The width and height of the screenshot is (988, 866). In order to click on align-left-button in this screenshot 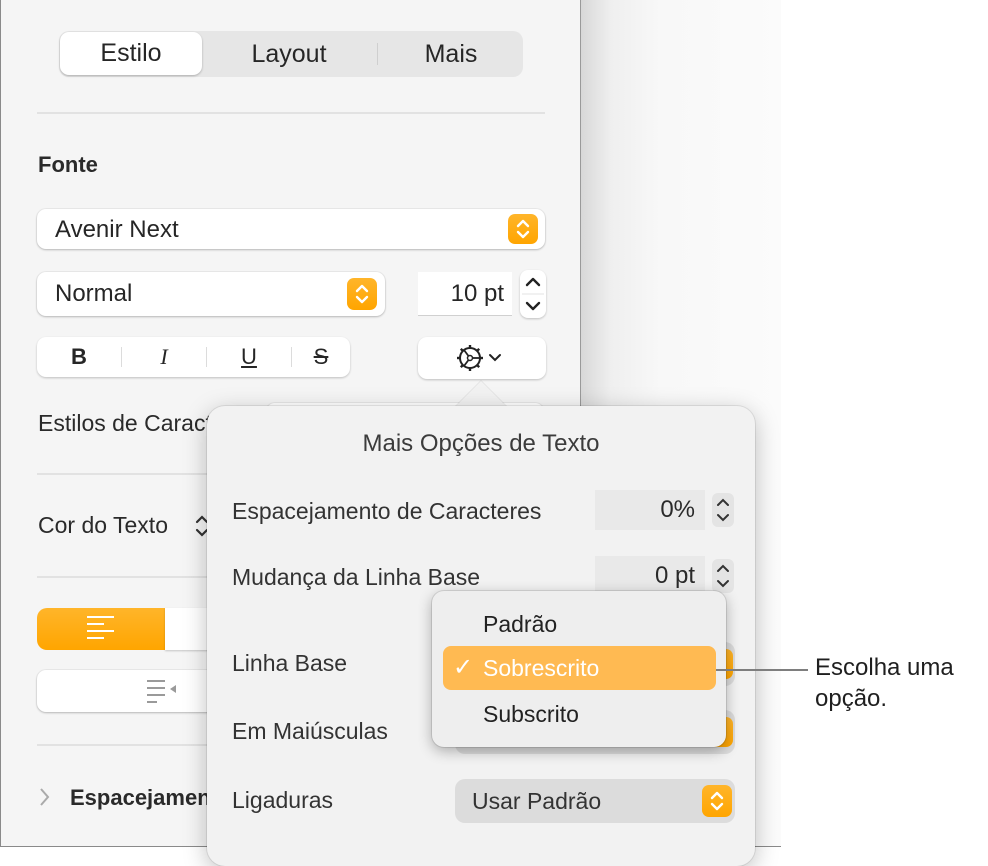, I will do `click(101, 629)`.